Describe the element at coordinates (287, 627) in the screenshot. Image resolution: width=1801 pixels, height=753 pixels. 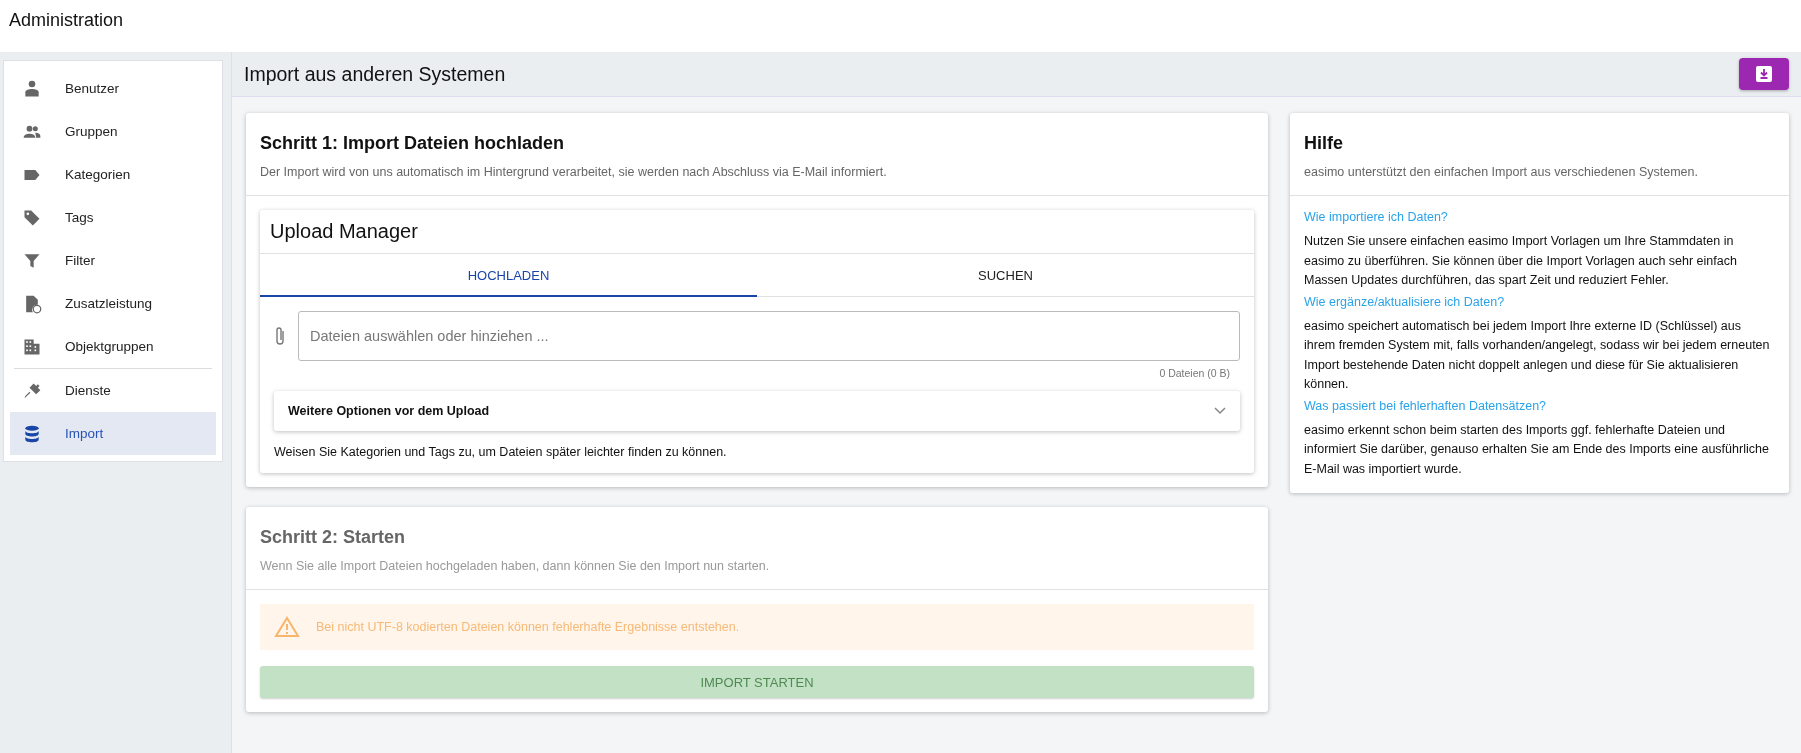
I see `warning-icon` at that location.